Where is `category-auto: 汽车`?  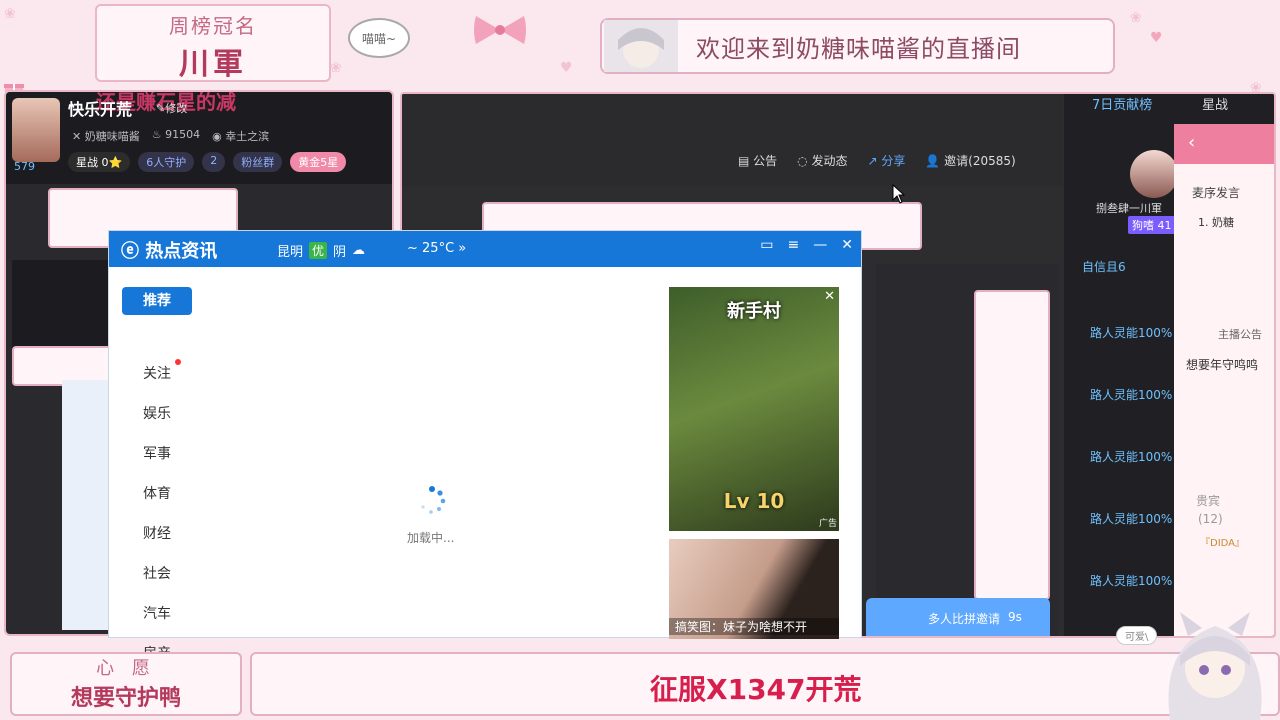
category-auto: 汽车 is located at coordinates (157, 613).